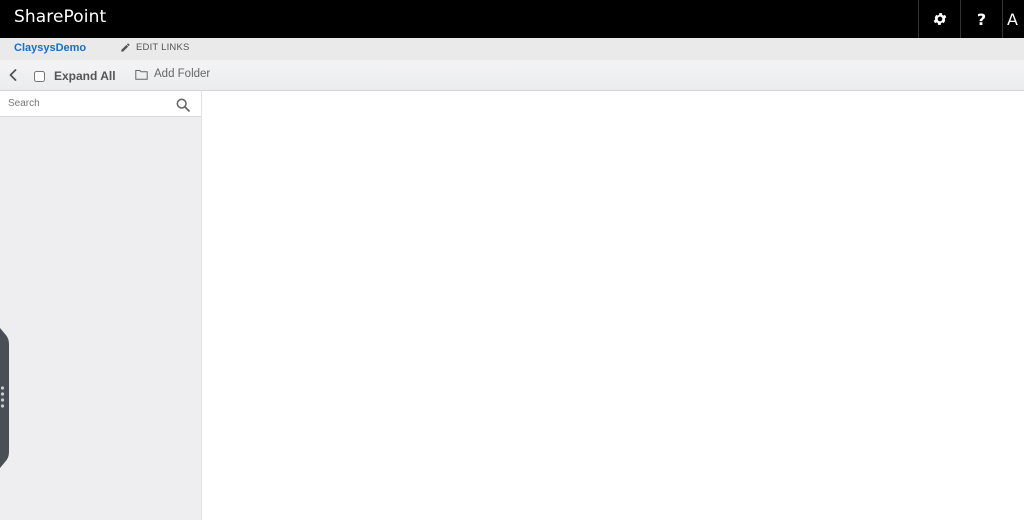 This screenshot has height=520, width=1024. Describe the element at coordinates (182, 74) in the screenshot. I see `add-folder-label: Add Folder` at that location.